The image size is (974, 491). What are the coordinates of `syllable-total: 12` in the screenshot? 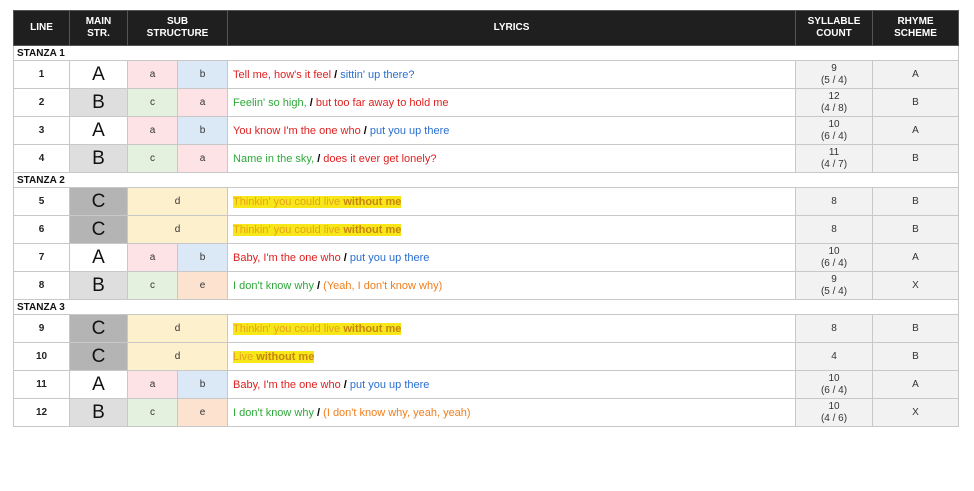 It's located at (834, 96).